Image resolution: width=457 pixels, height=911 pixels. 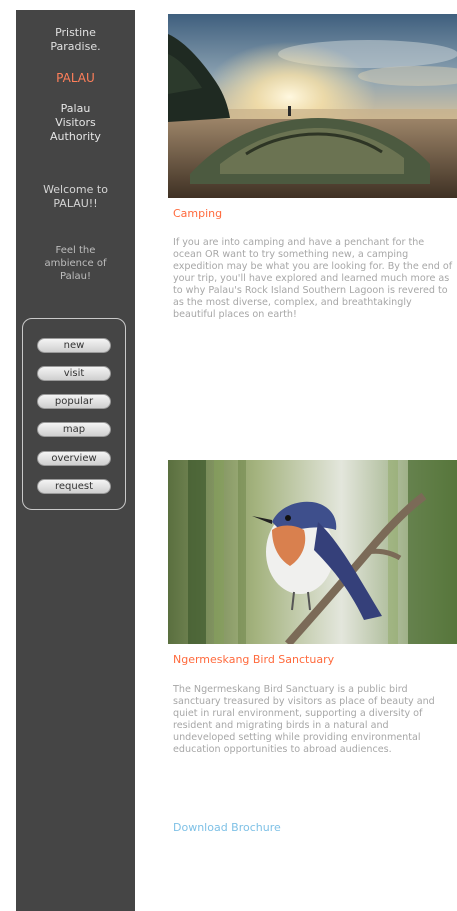 What do you see at coordinates (227, 827) in the screenshot?
I see `download-brochure-link: Download Brochure` at bounding box center [227, 827].